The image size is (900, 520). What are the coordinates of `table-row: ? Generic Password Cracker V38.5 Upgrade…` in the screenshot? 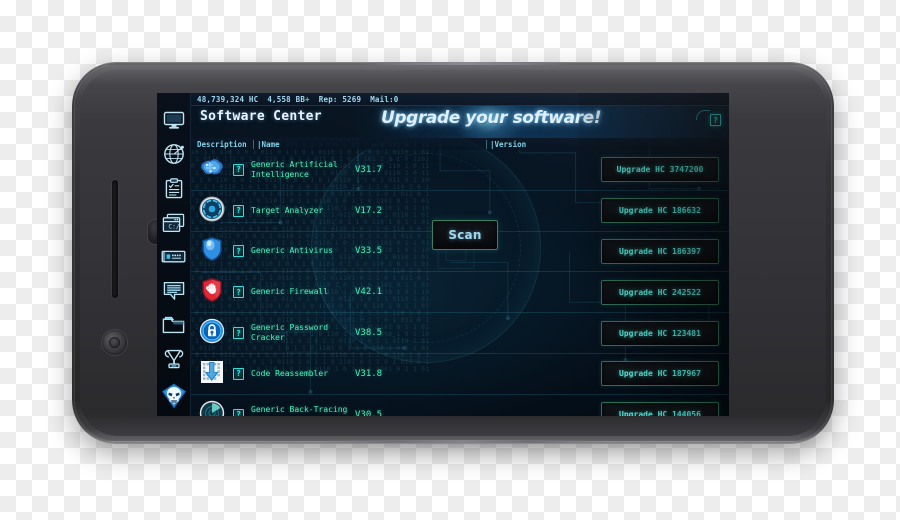 It's located at (460, 333).